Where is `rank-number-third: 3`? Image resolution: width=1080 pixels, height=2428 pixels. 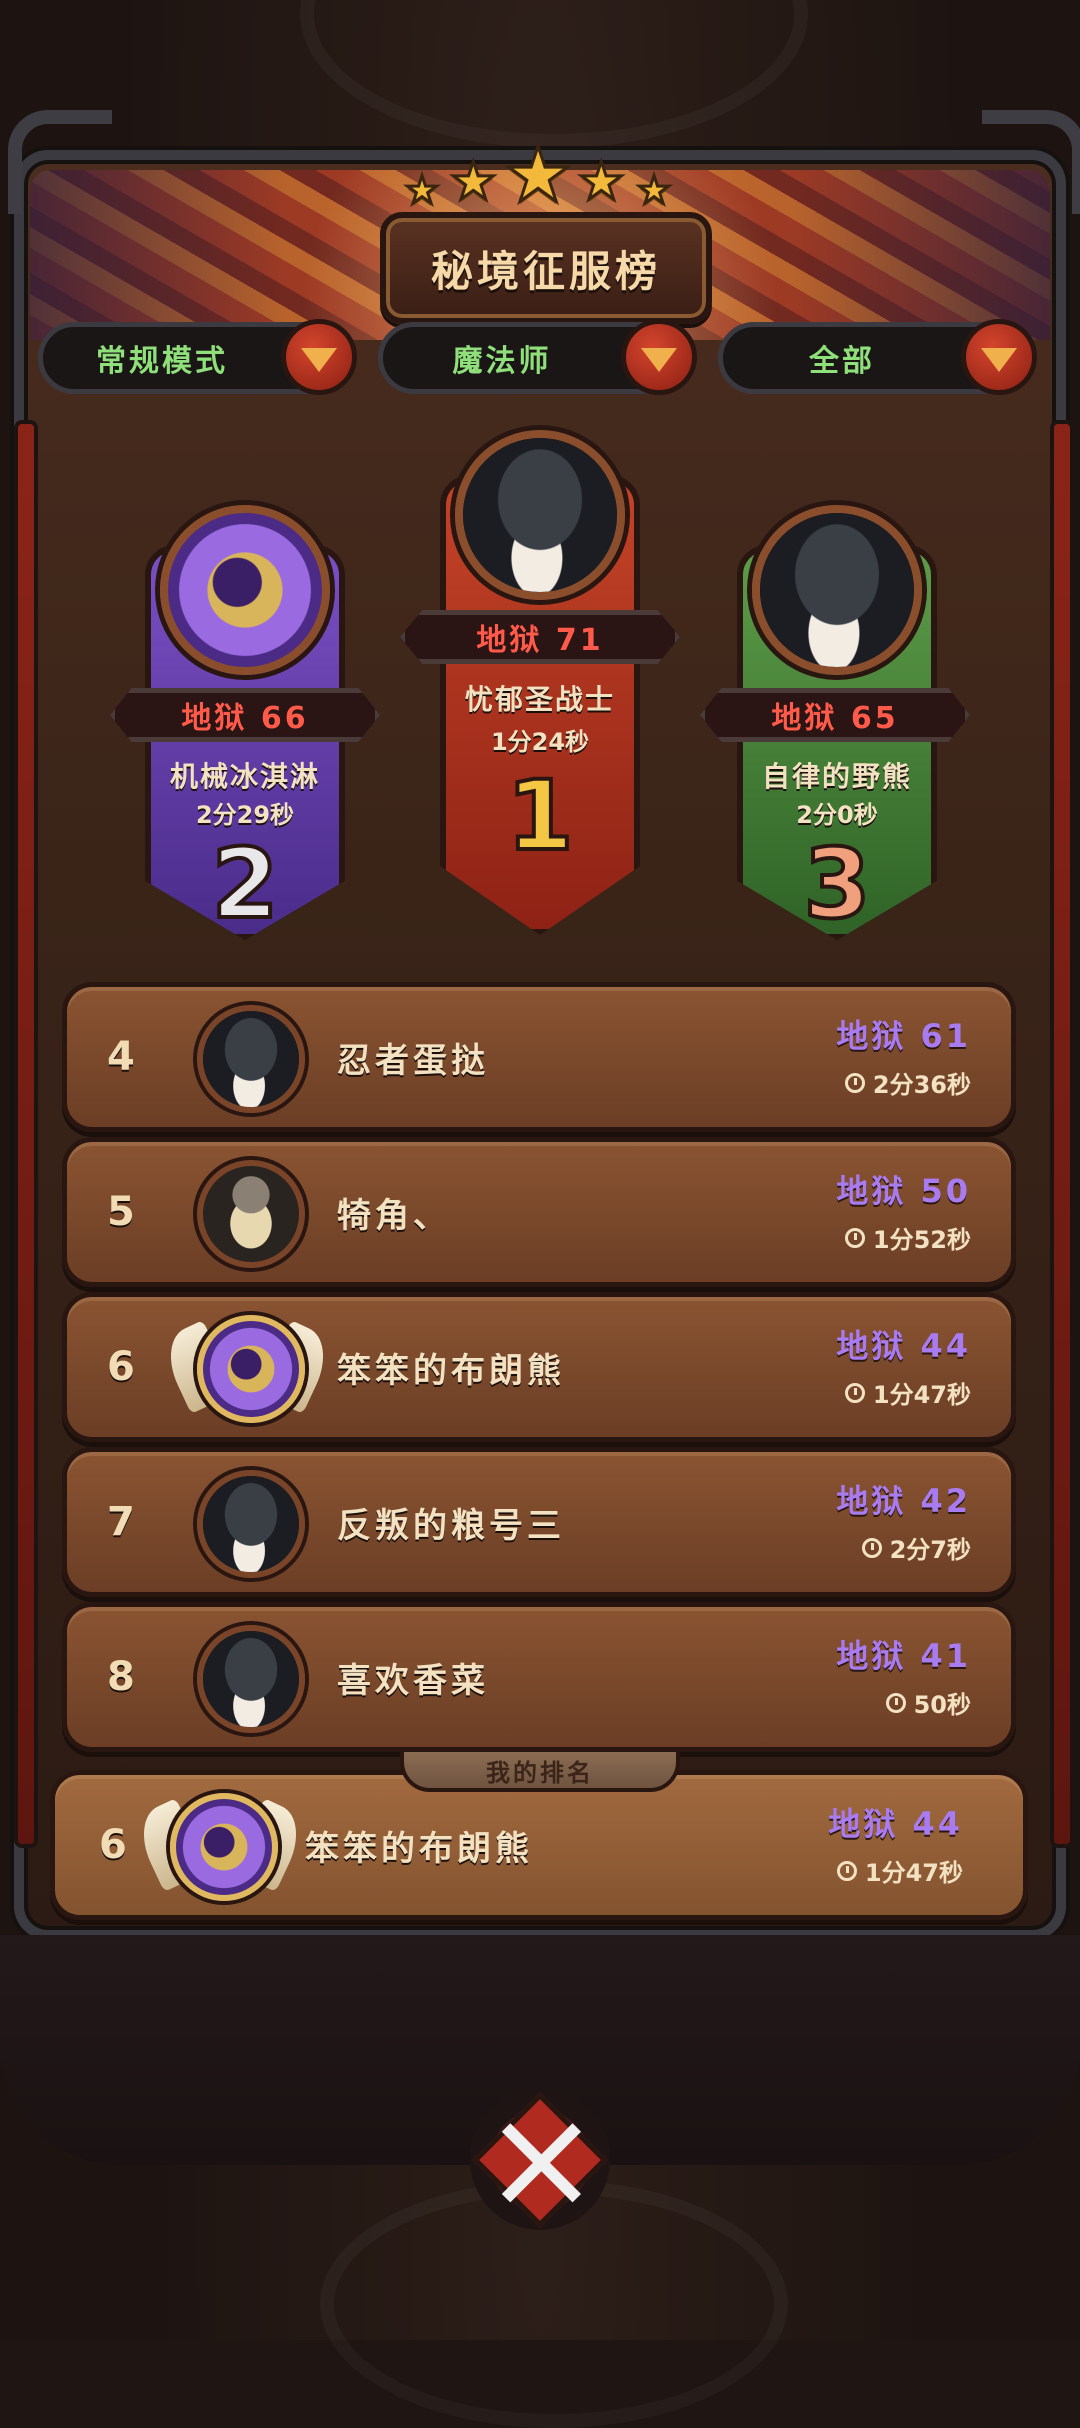 rank-number-third: 3 is located at coordinates (837, 884).